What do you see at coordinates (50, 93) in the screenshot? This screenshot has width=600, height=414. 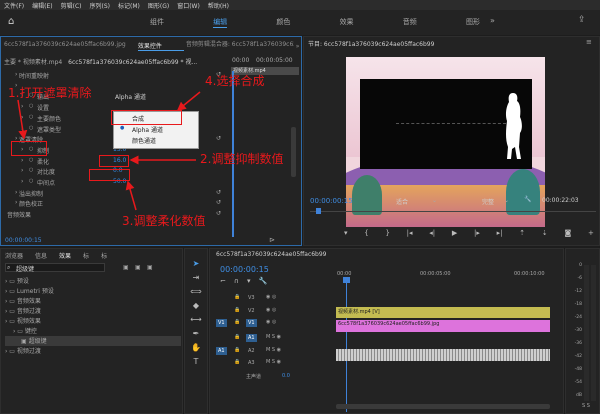 I see `annotation-step1: 1.打开遮罩清除` at bounding box center [50, 93].